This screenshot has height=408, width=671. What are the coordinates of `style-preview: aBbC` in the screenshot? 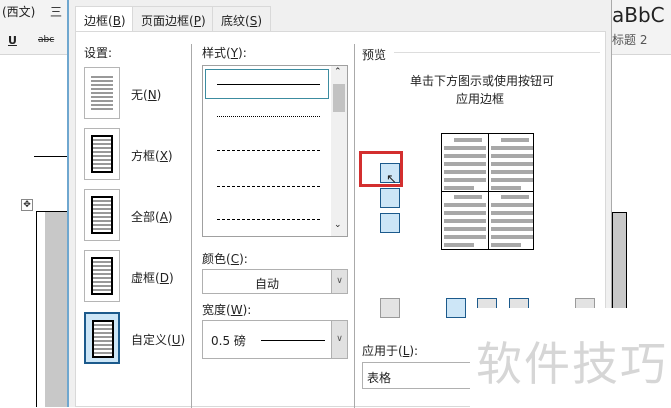 It's located at (638, 15).